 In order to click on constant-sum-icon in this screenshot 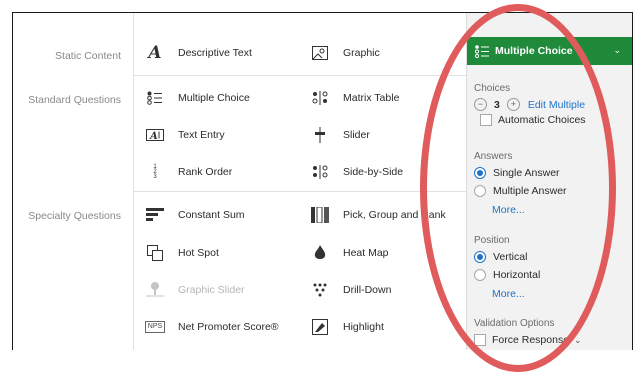, I will do `click(155, 215)`.